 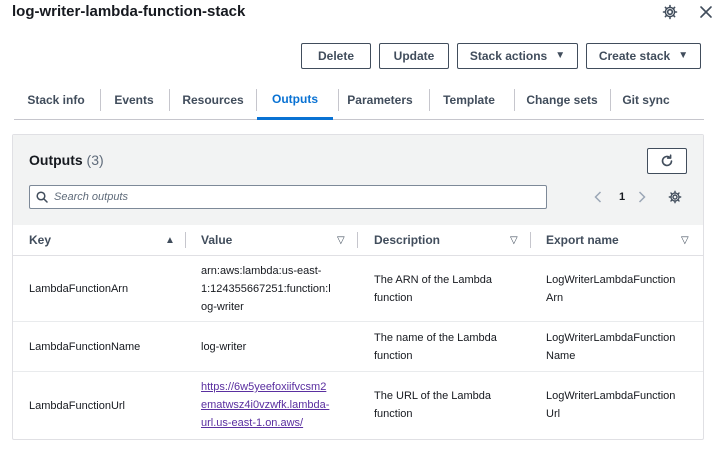 I want to click on output-export-name: LogWriterLambdaFunction Url, so click(x=610, y=405).